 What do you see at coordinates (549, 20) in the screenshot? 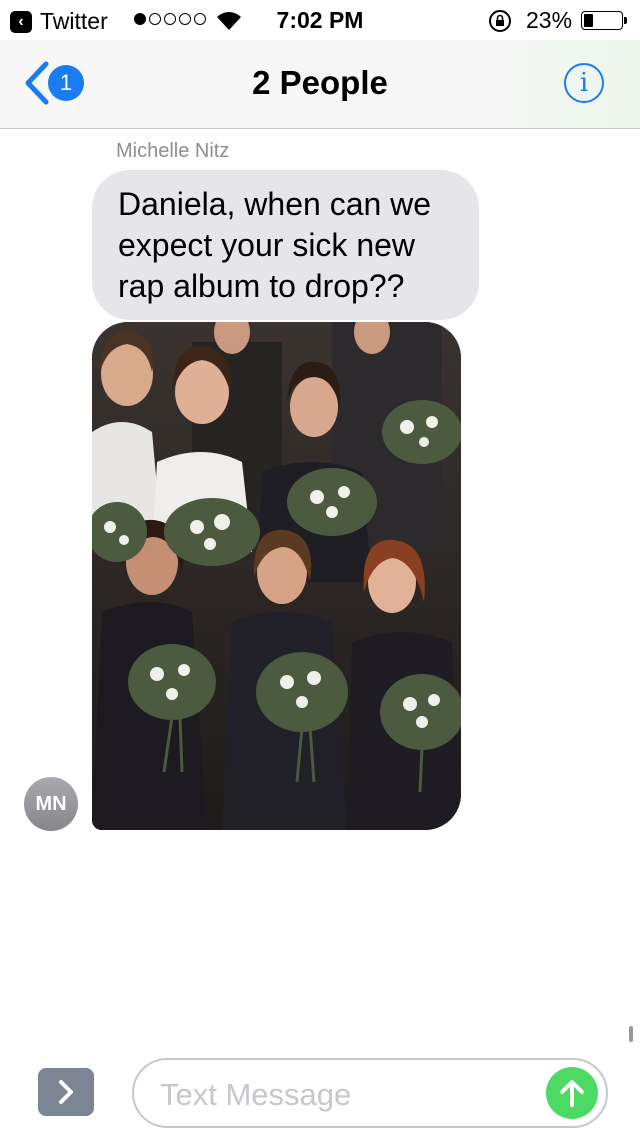
I see `battery-percent: 23%` at bounding box center [549, 20].